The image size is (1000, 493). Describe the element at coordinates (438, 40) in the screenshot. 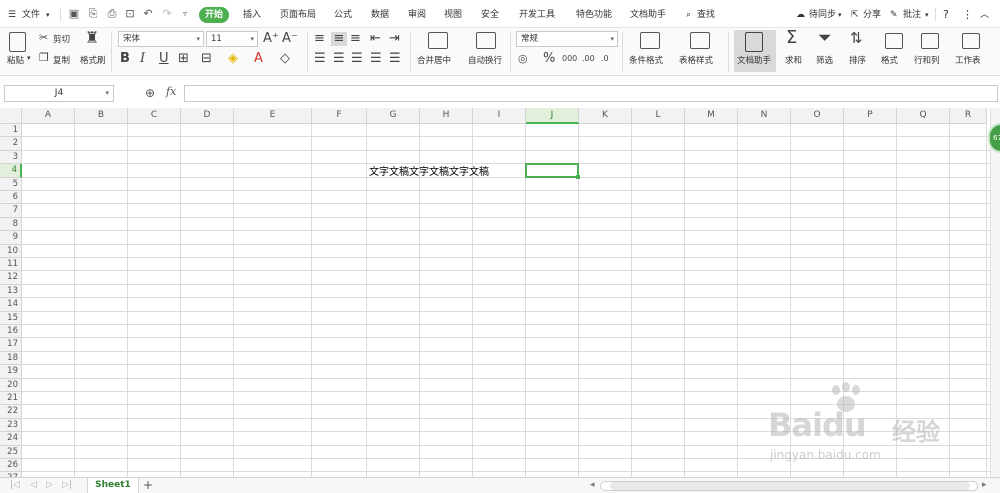

I see `merge-cells-icon` at that location.